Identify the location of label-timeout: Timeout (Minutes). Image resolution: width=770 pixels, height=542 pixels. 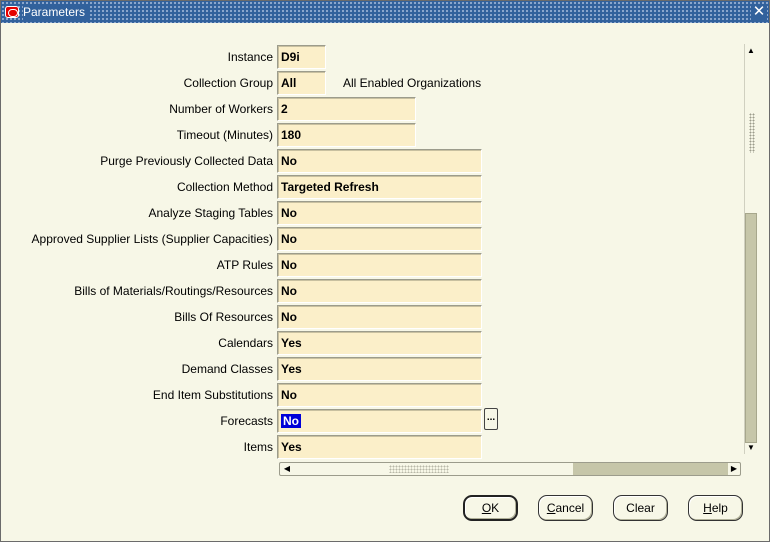
(224, 135).